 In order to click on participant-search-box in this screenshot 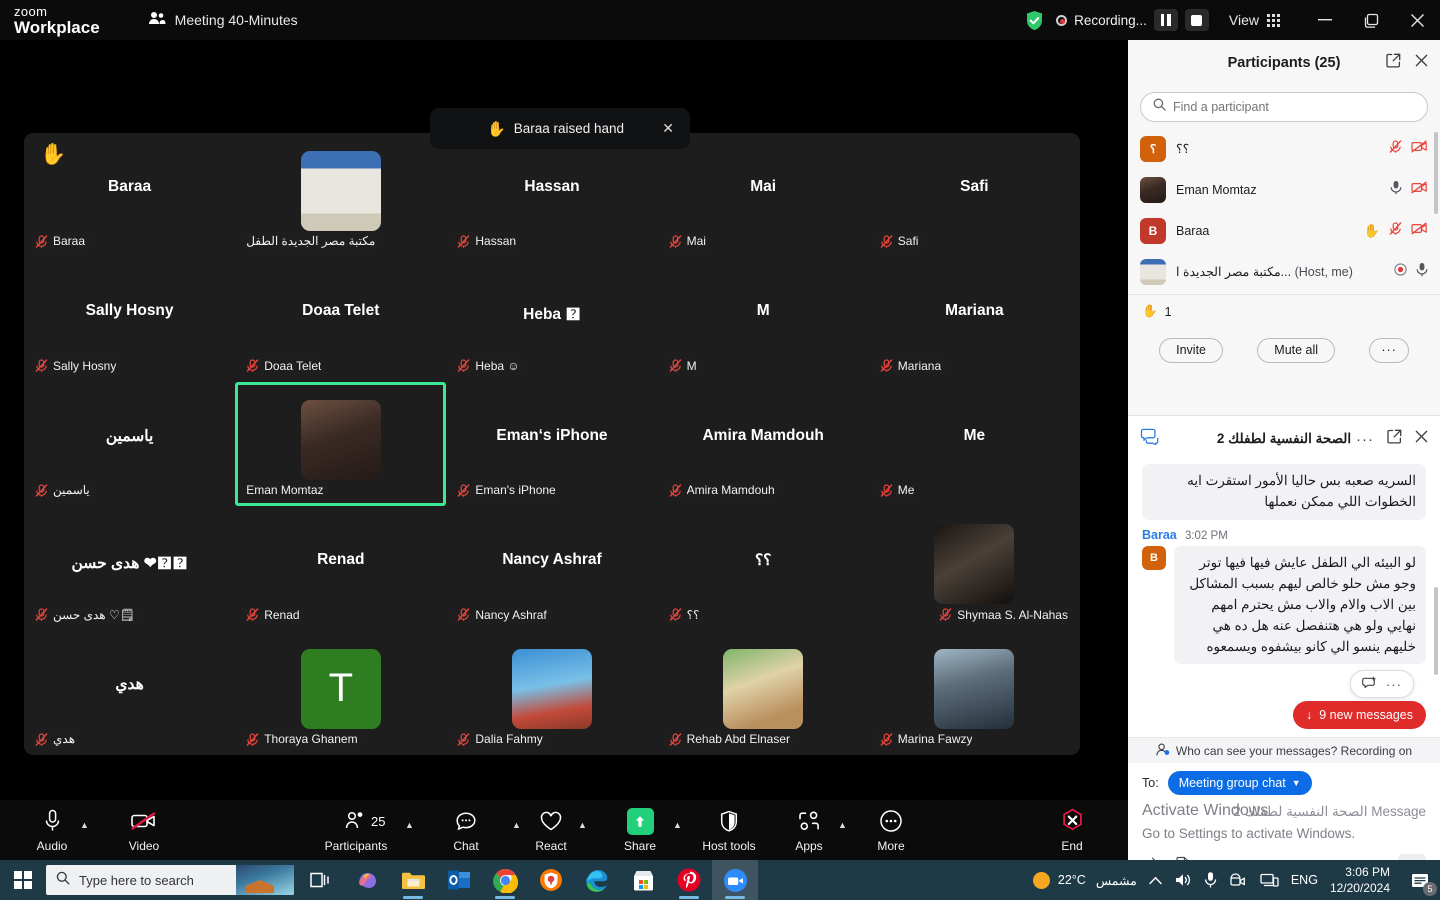, I will do `click(1284, 107)`.